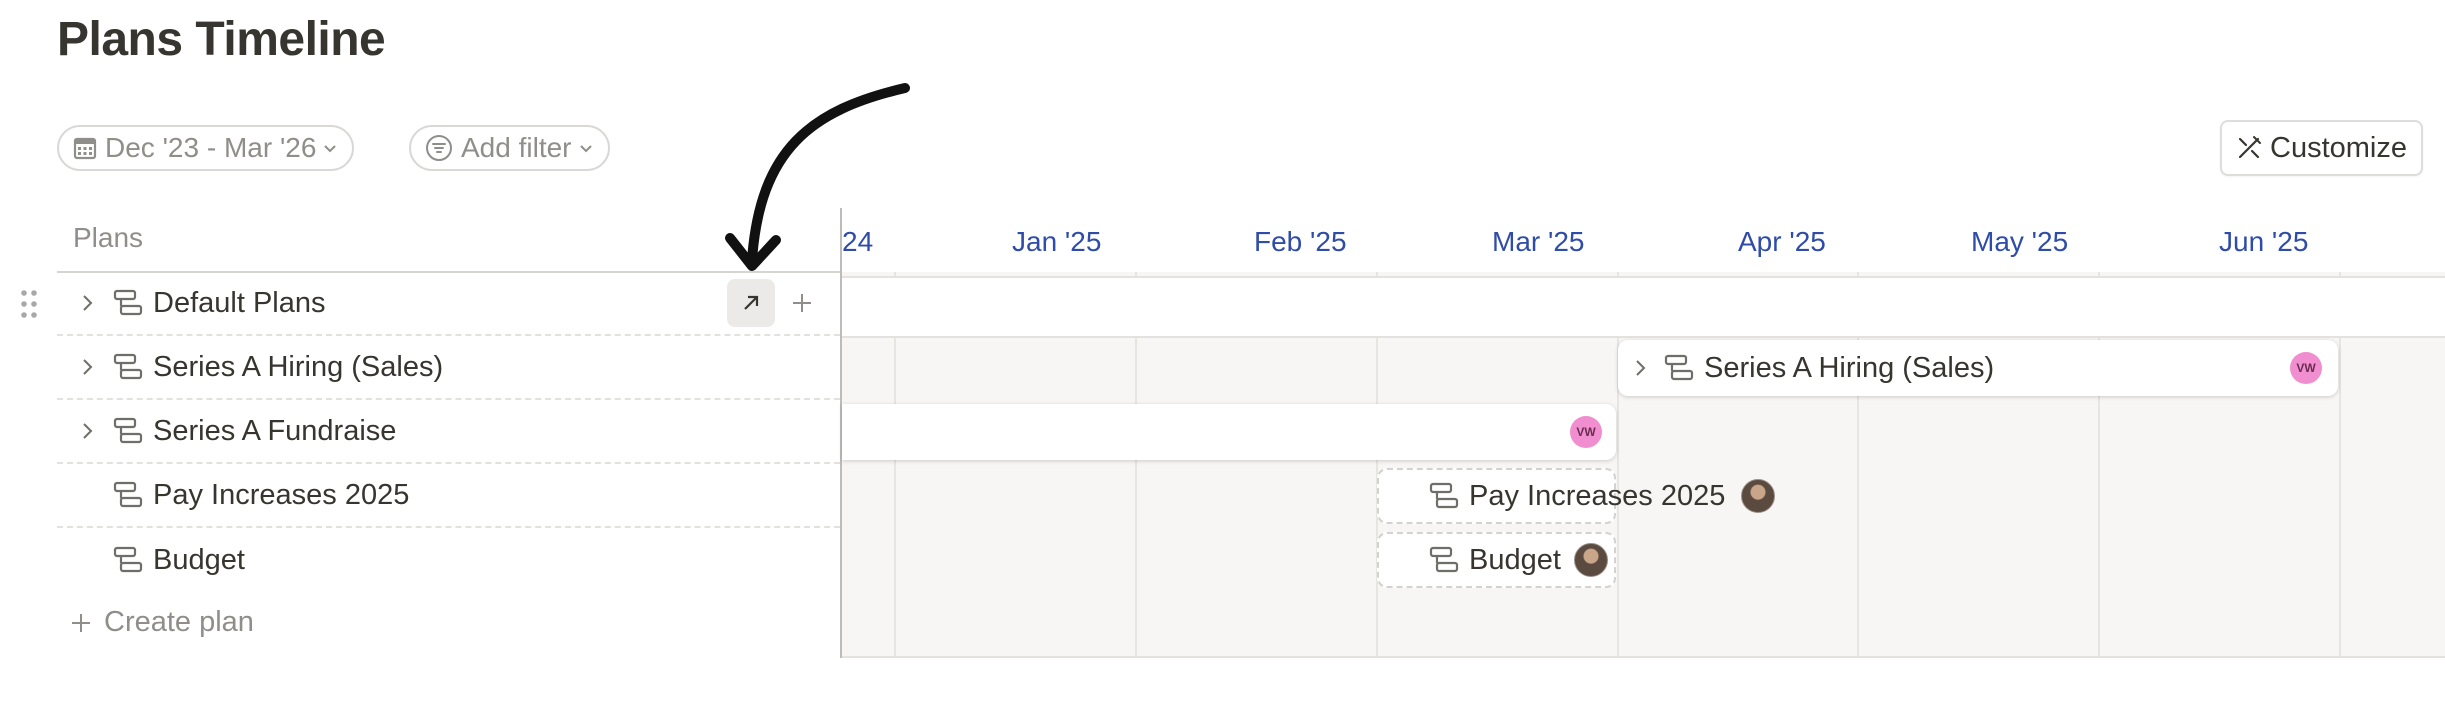 This screenshot has width=2445, height=719. I want to click on month-label: May '25, so click(2020, 241).